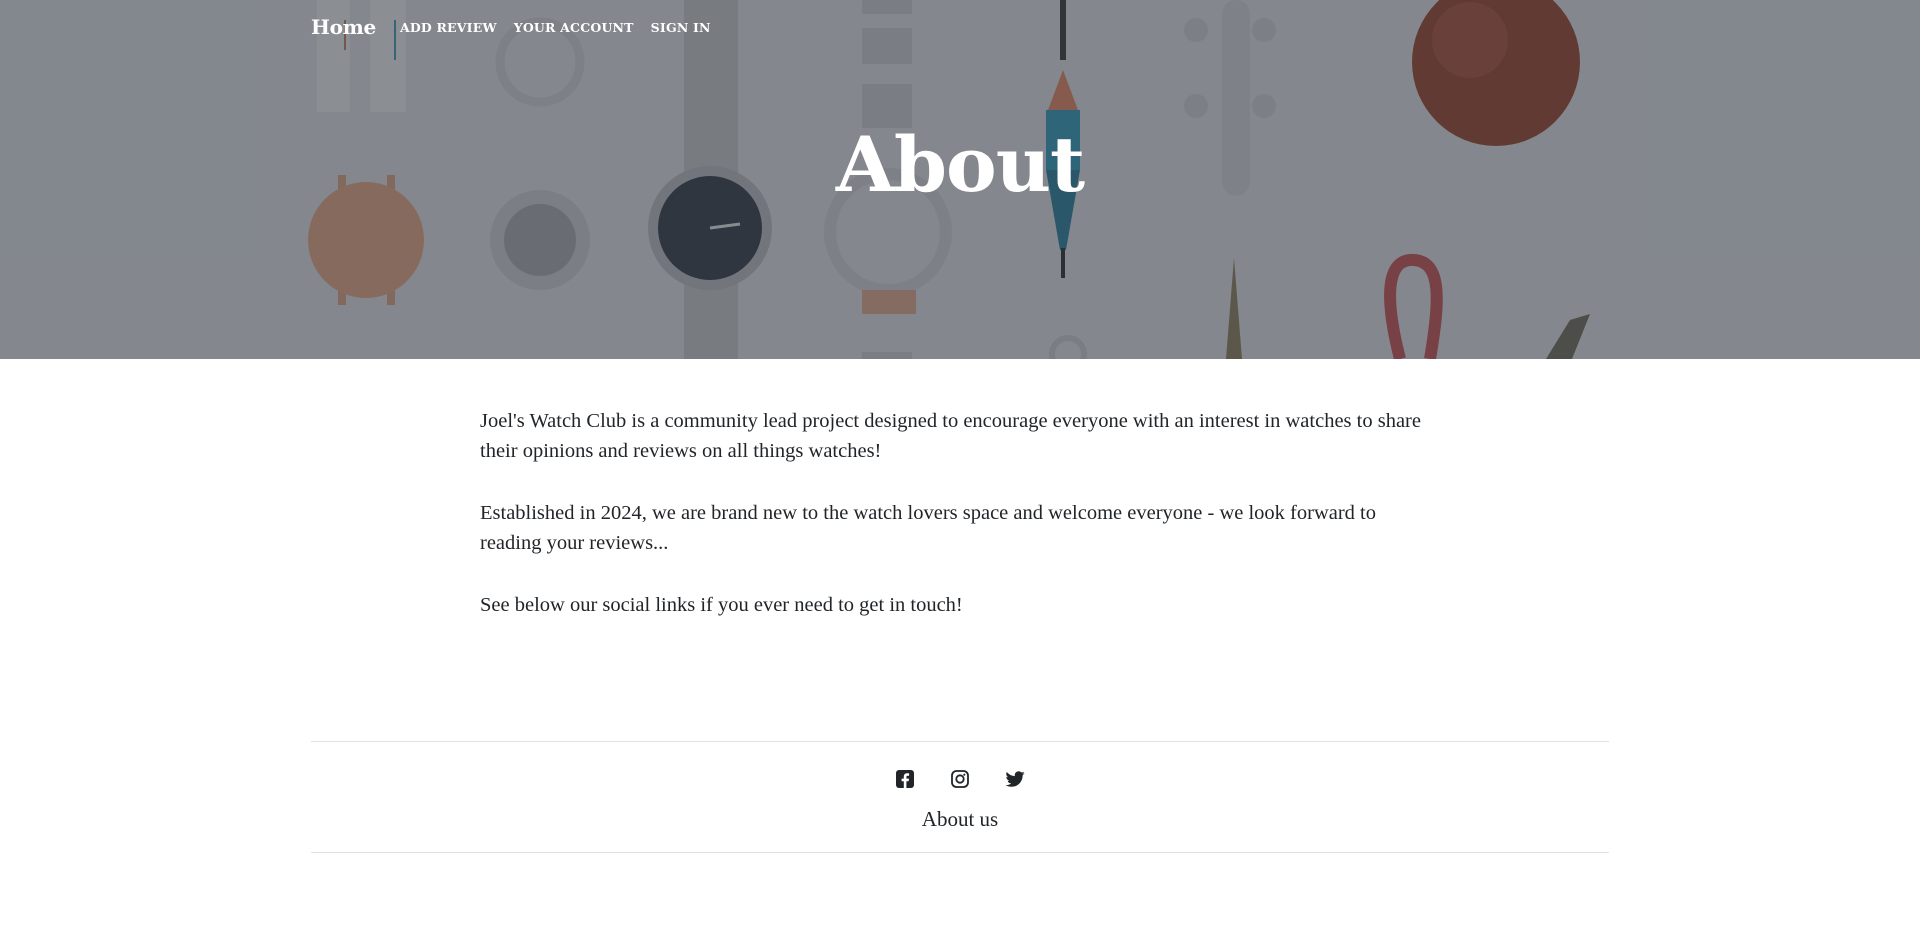 The height and width of the screenshot is (944, 1920). Describe the element at coordinates (448, 27) in the screenshot. I see `nav-add-review-link: ADD REVIEW` at that location.